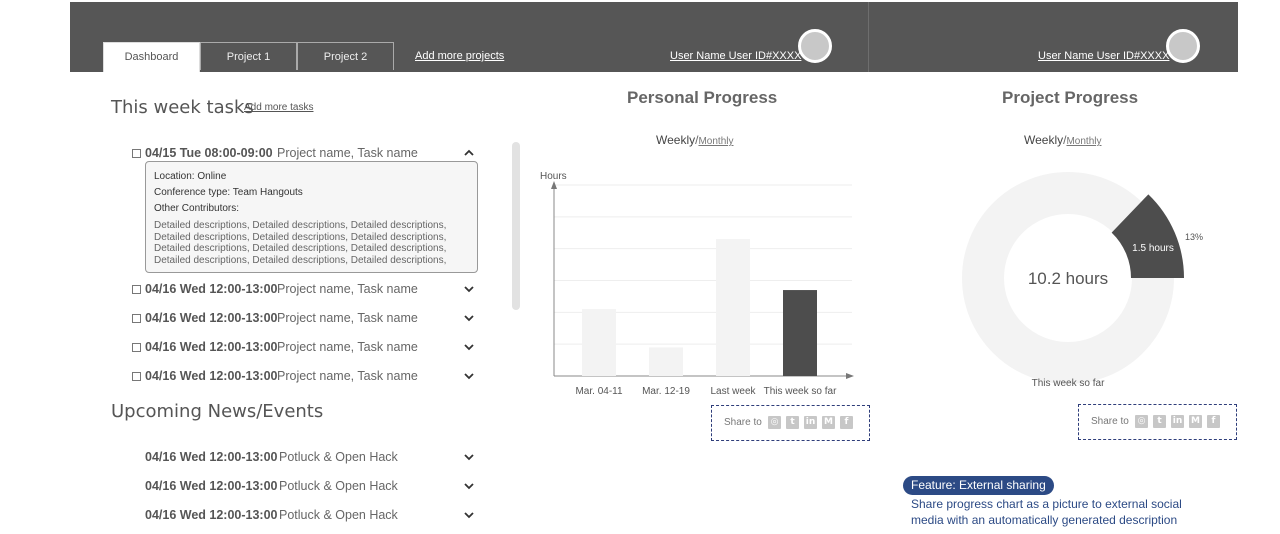 The image size is (1280, 534). Describe the element at coordinates (598, 391) in the screenshot. I see `x-tick-label: Mar. 04-11` at that location.